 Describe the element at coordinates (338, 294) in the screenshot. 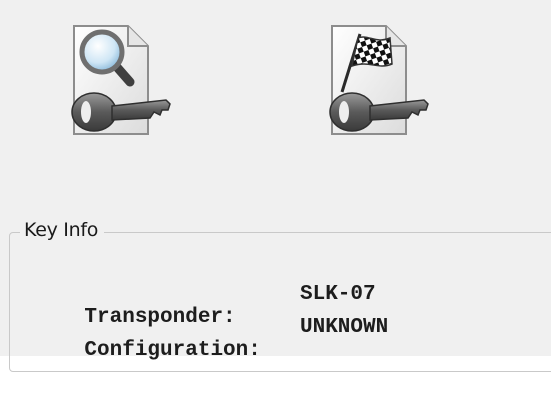

I see `transponder-value: SLK-07` at that location.